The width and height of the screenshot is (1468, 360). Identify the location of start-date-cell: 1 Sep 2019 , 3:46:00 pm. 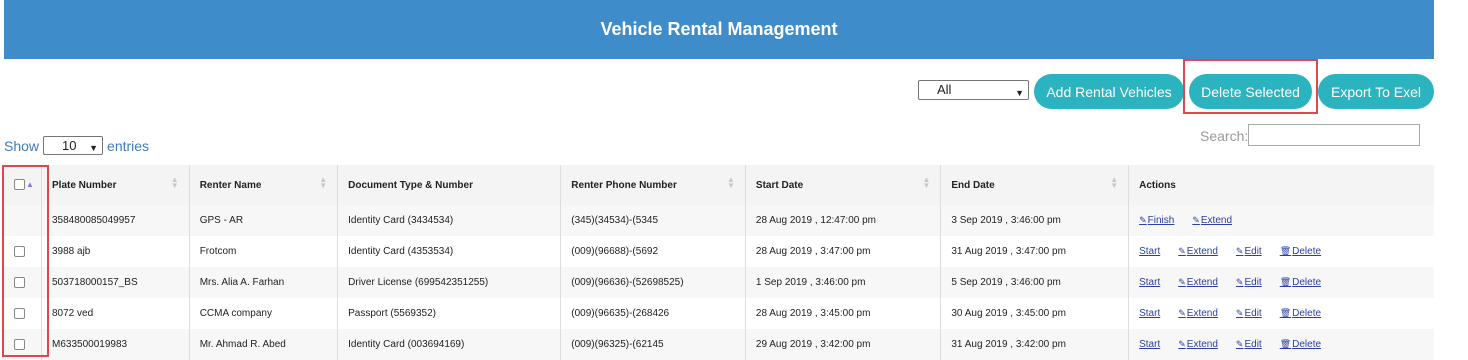
(843, 282).